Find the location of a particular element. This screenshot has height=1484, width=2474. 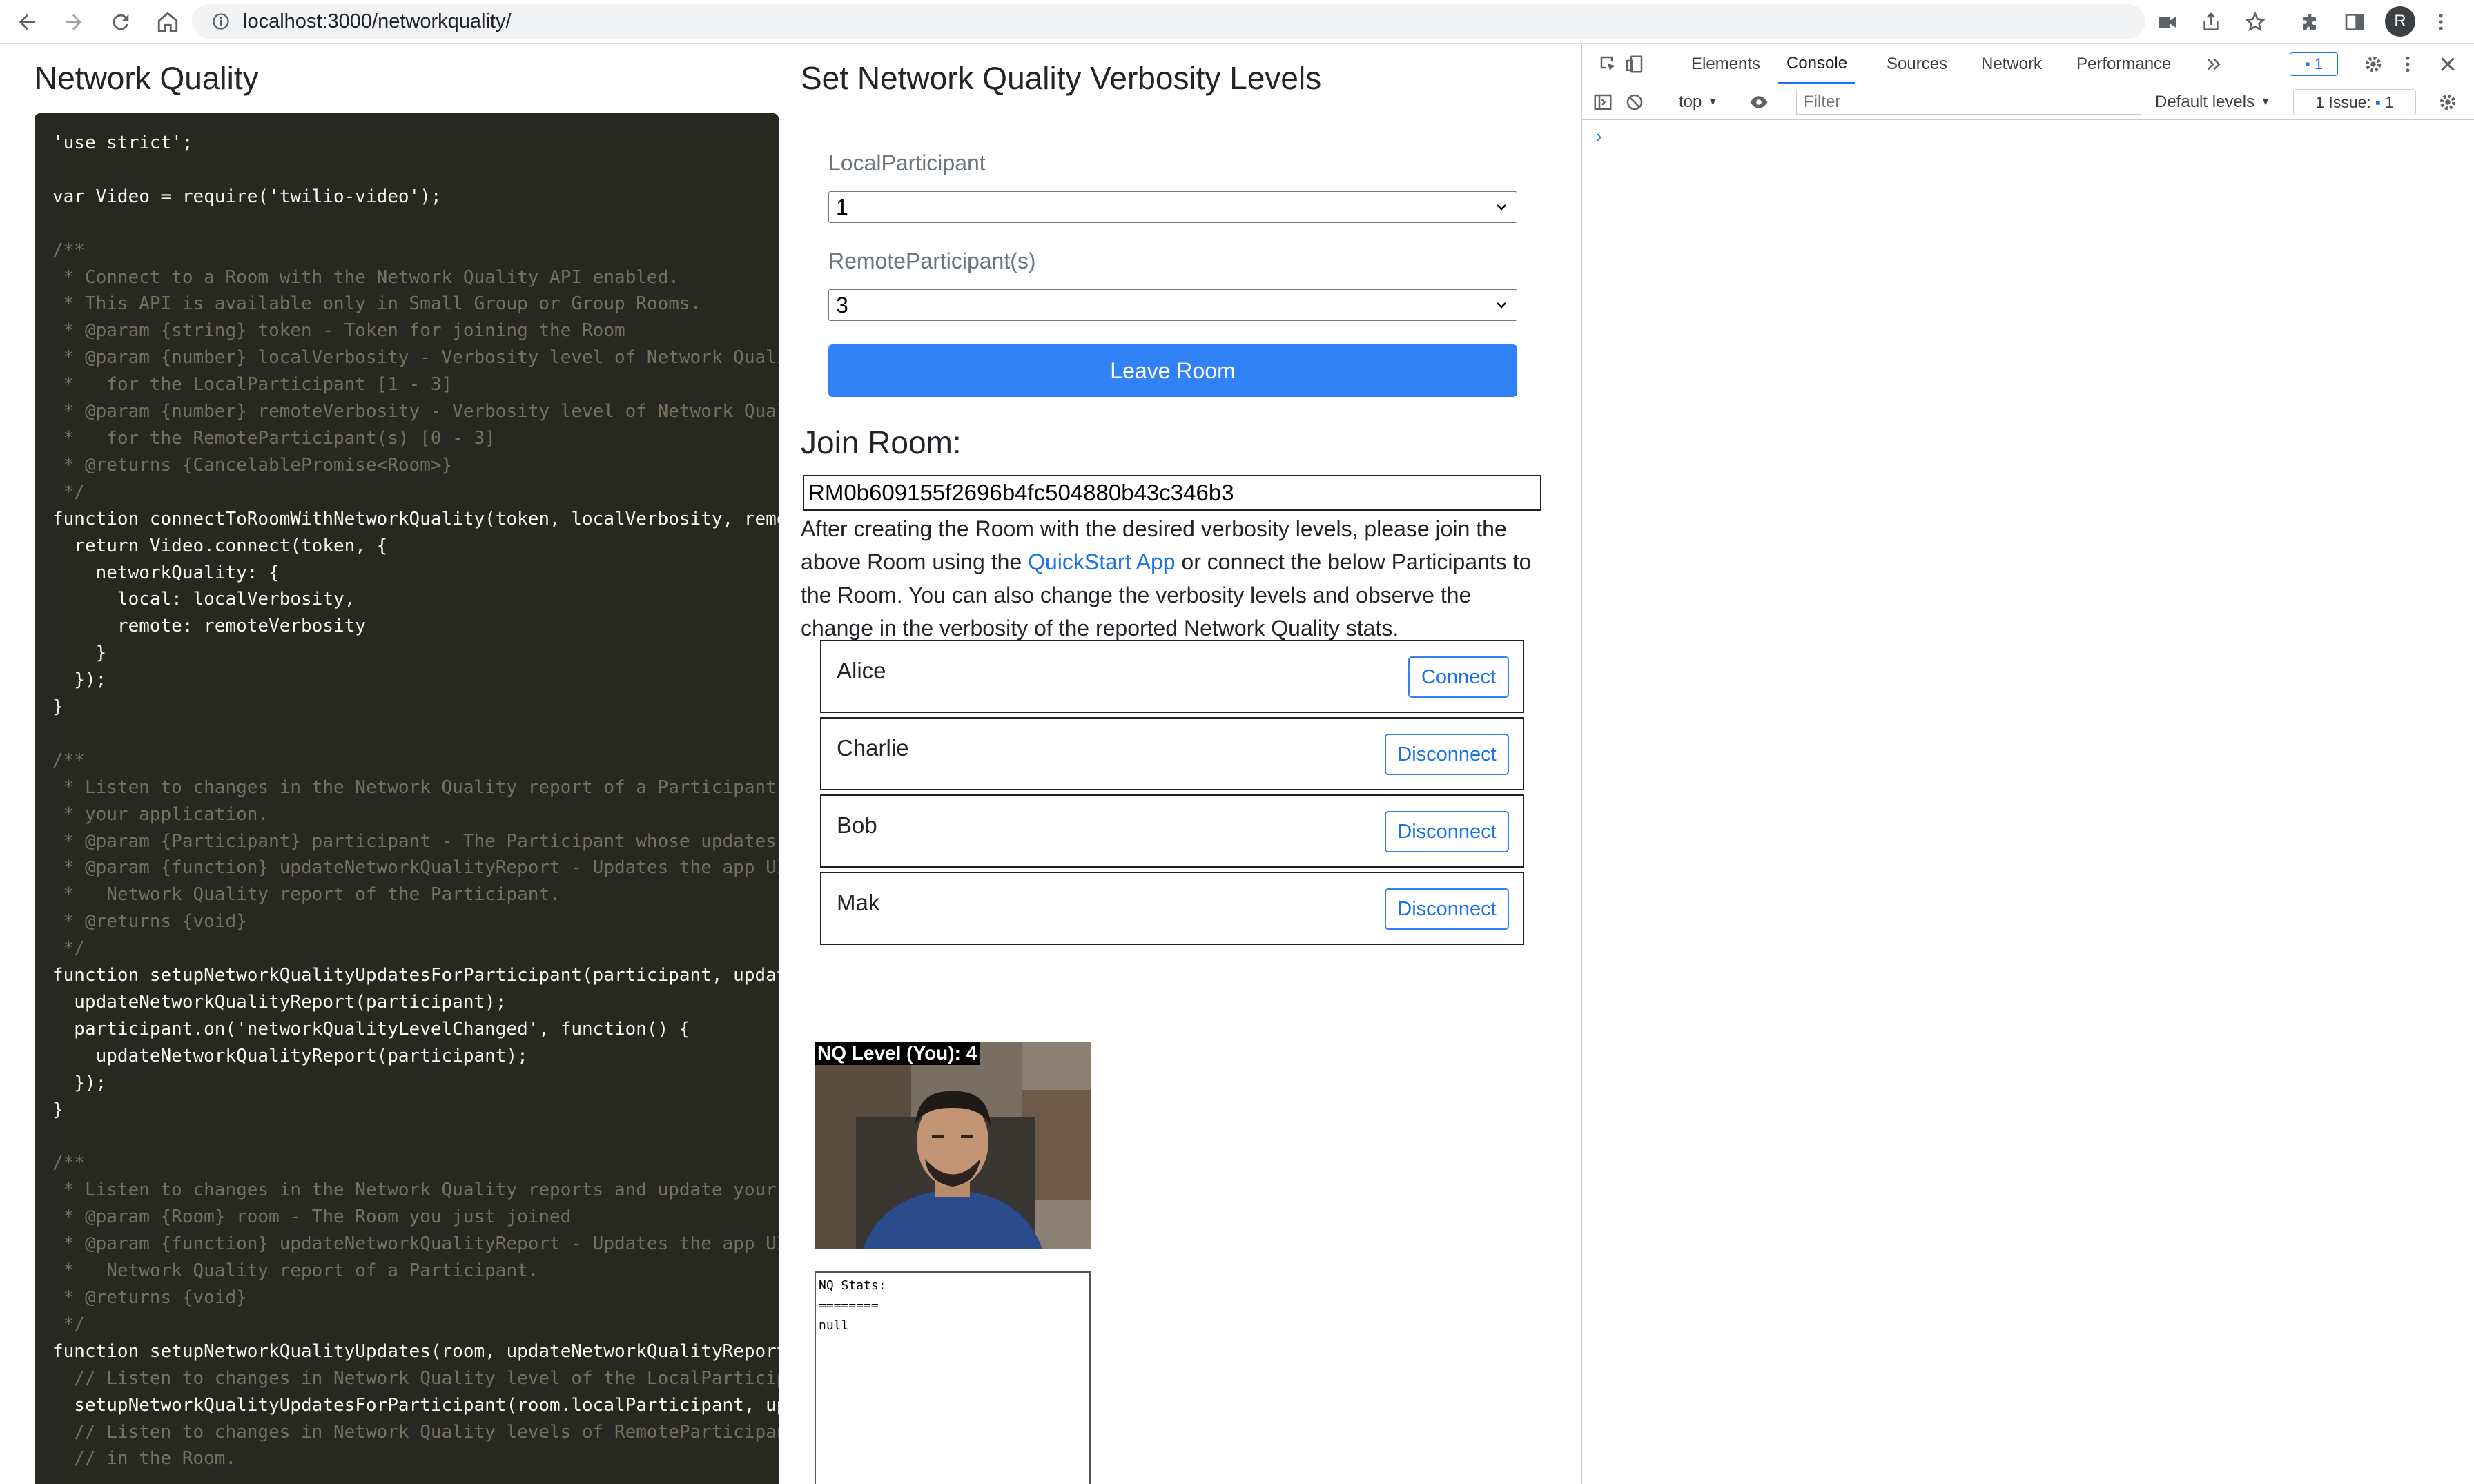

console-filter-input: Filter is located at coordinates (1968, 103).